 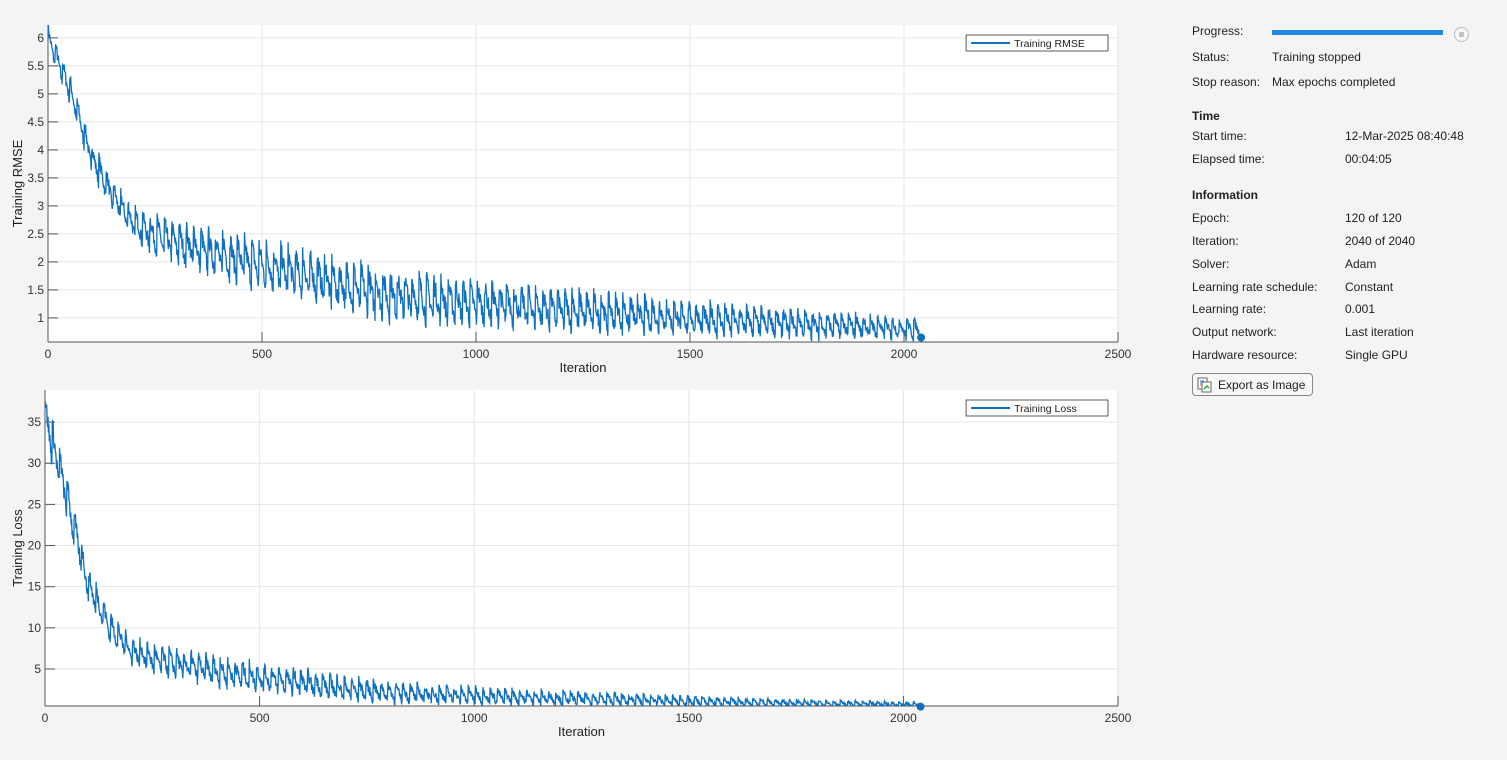 What do you see at coordinates (1206, 116) in the screenshot?
I see `time-header: Time` at bounding box center [1206, 116].